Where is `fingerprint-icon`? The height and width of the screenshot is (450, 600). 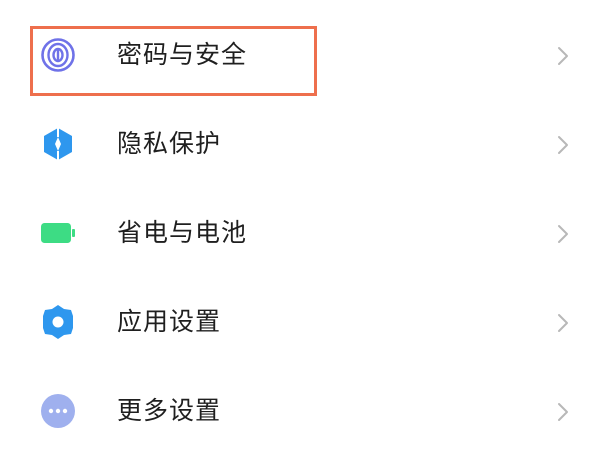 fingerprint-icon is located at coordinates (58, 55).